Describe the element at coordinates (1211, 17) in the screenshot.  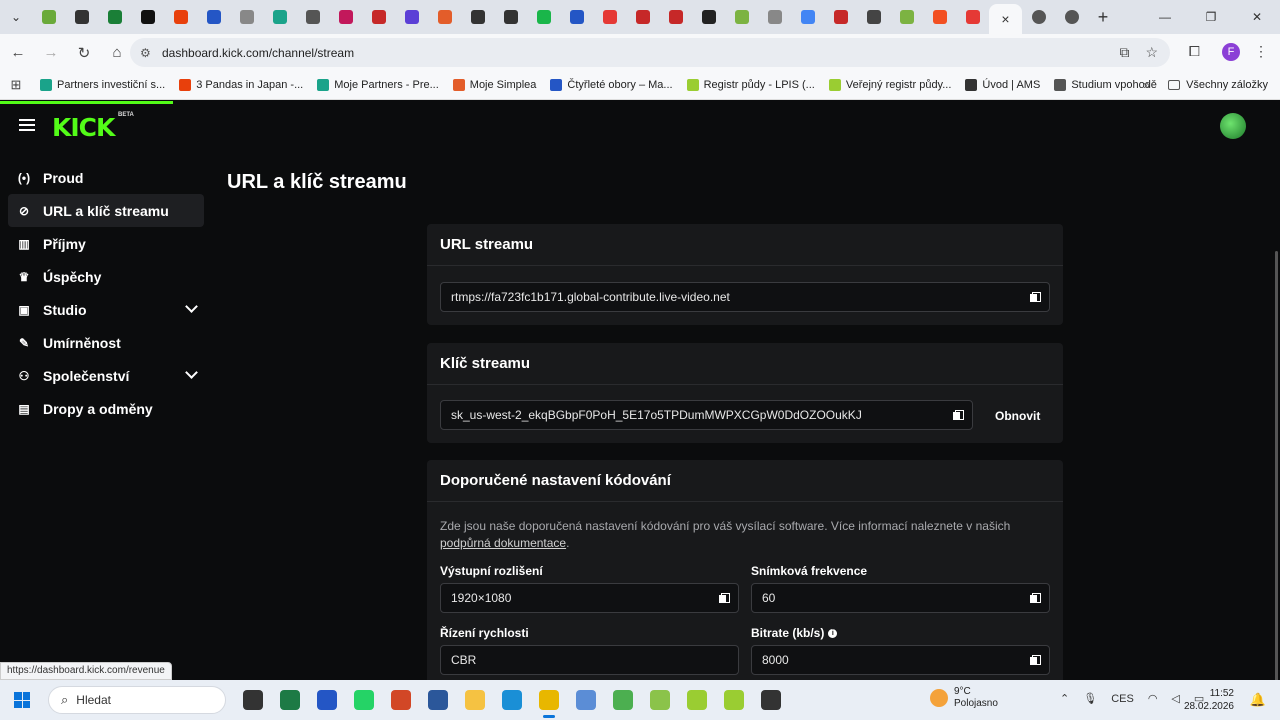
I see `maximize-button: ❐` at that location.